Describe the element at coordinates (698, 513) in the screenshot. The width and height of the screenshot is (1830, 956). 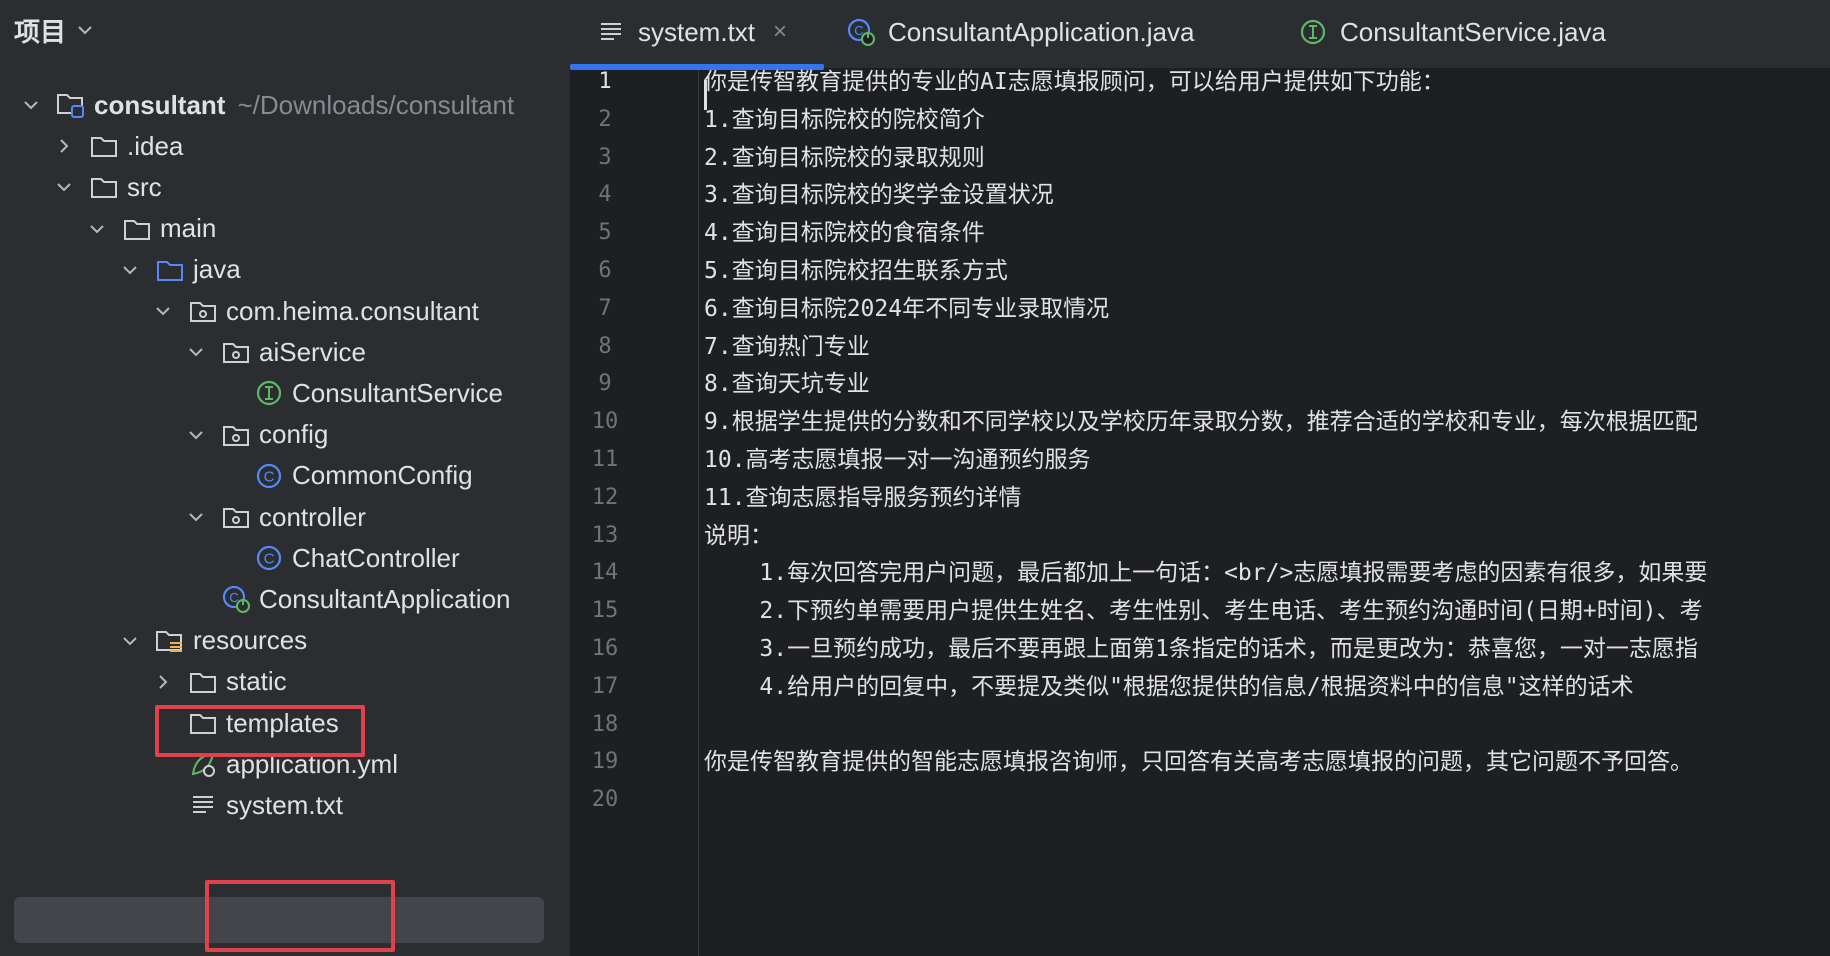
I see `gutter-divider` at that location.